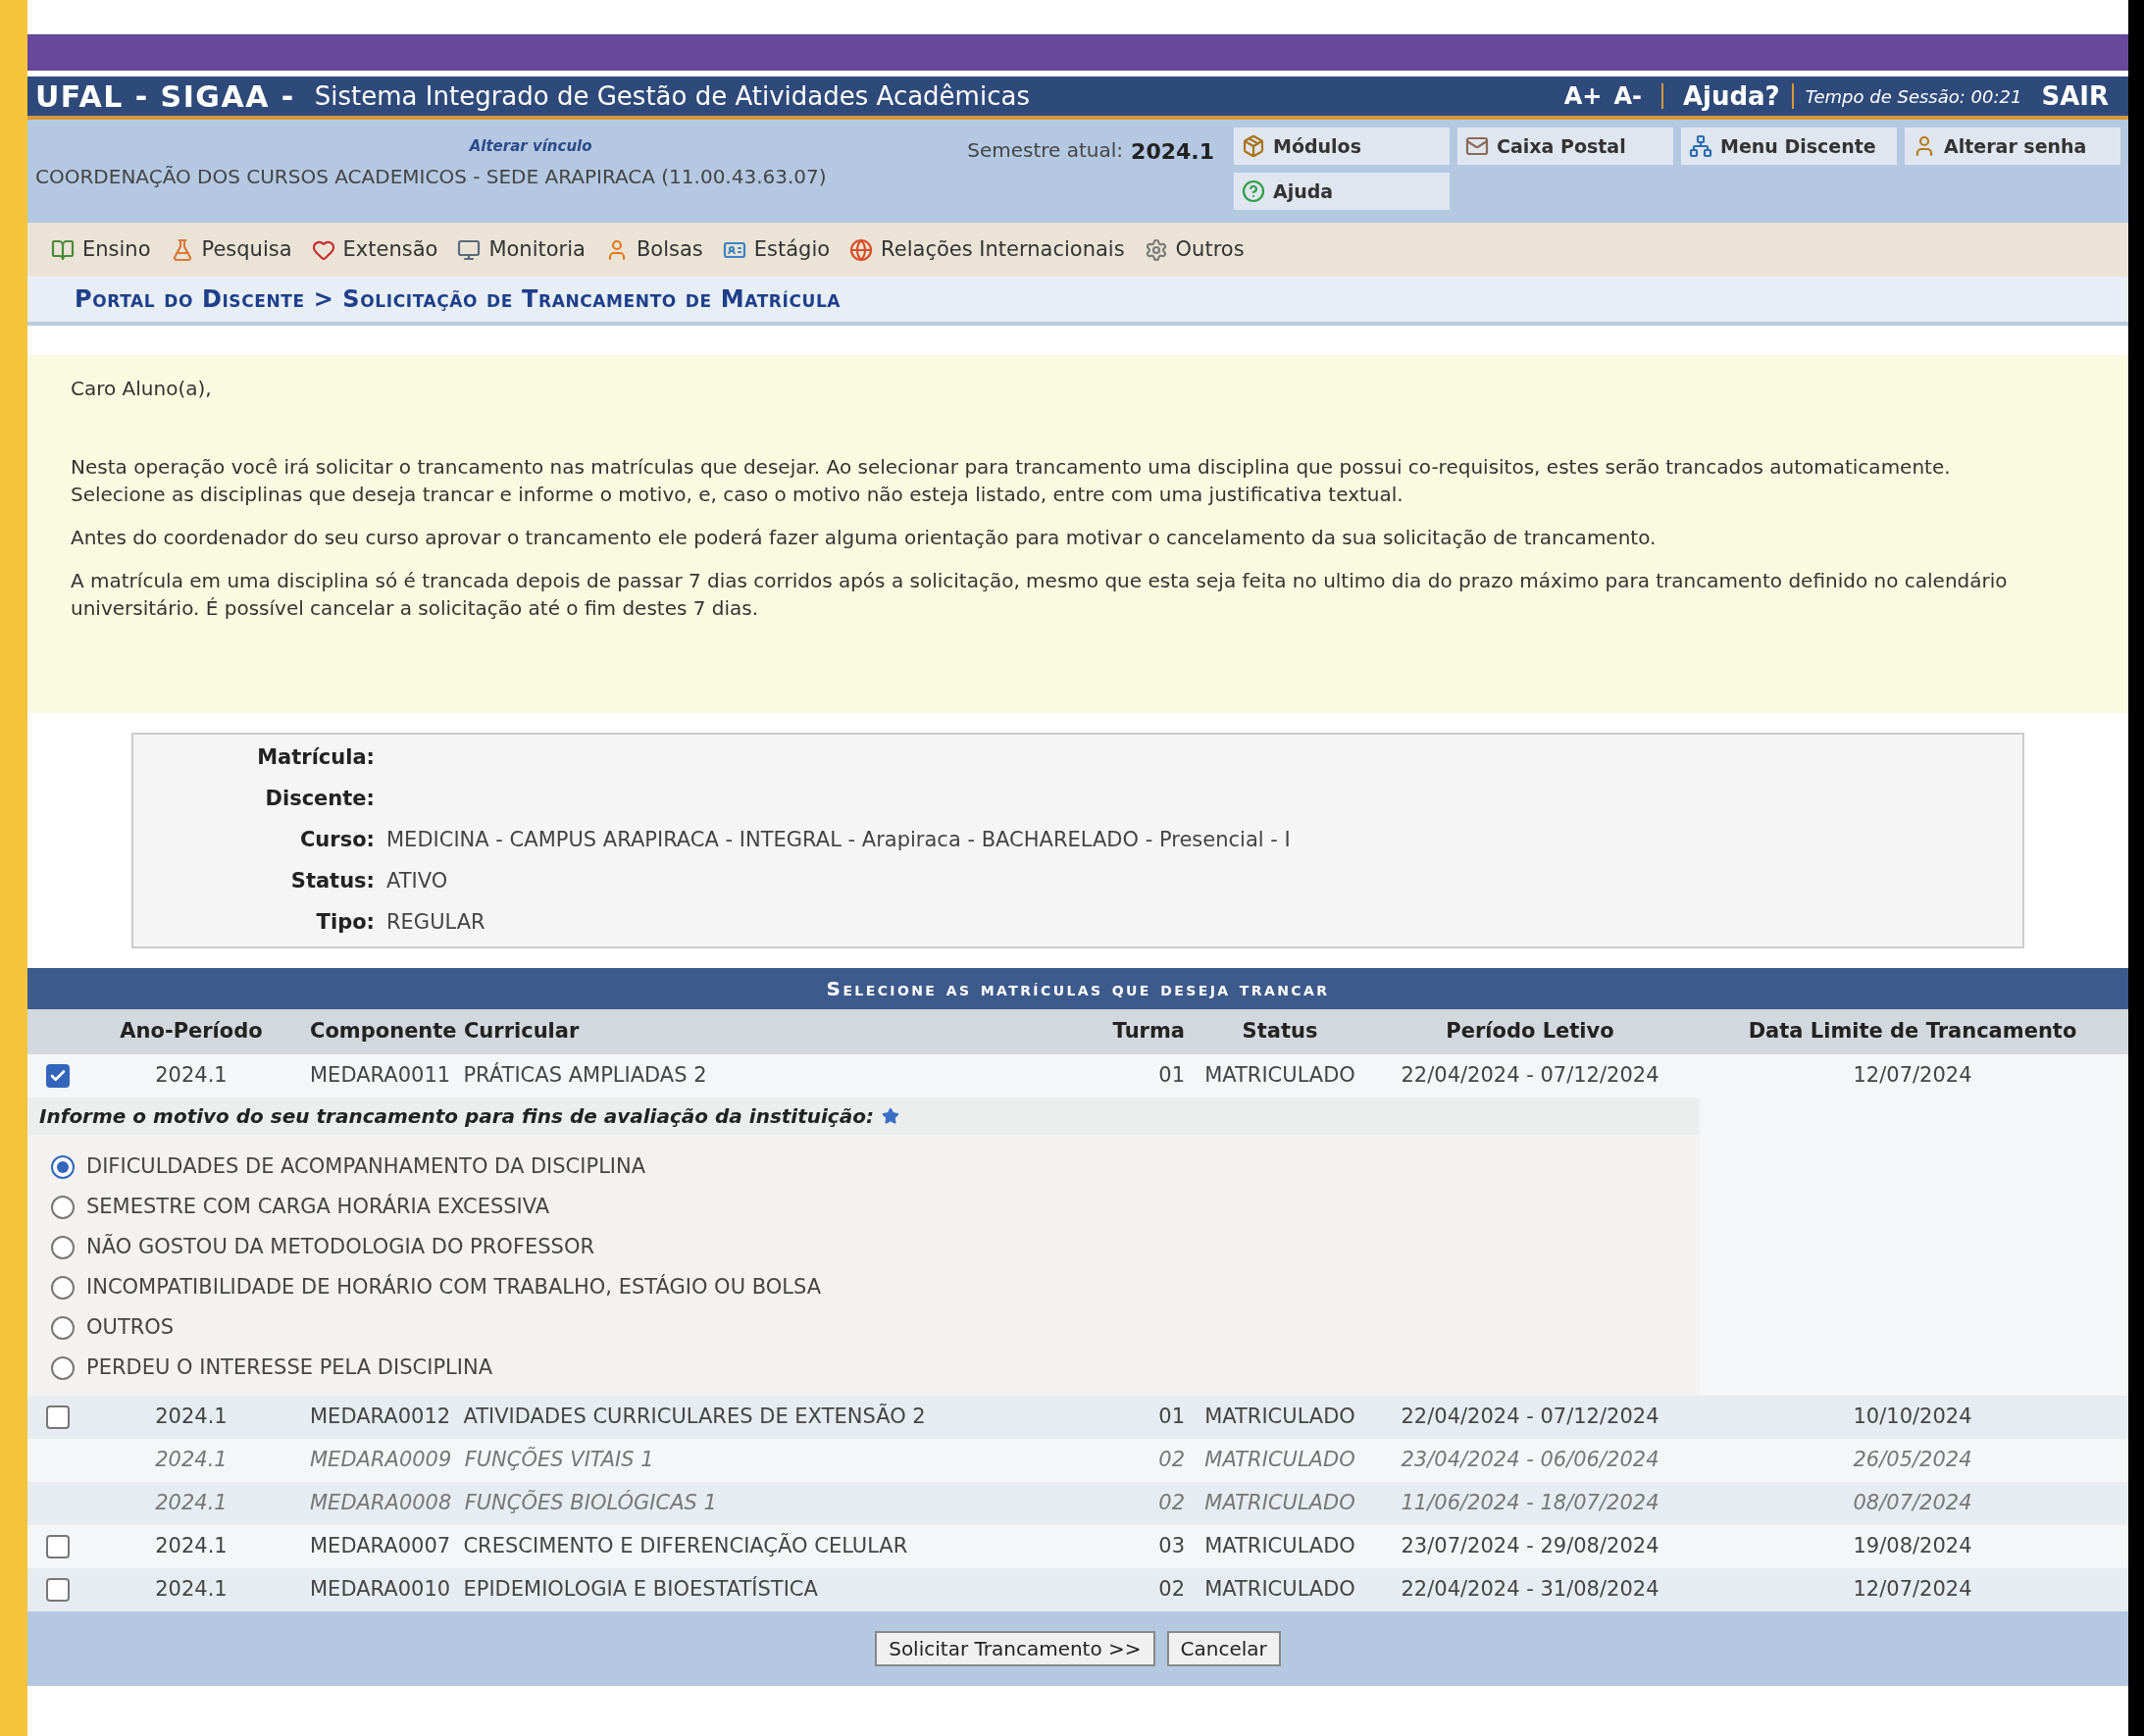 The image size is (2144, 1736). Describe the element at coordinates (63, 250) in the screenshot. I see `books-icon` at that location.